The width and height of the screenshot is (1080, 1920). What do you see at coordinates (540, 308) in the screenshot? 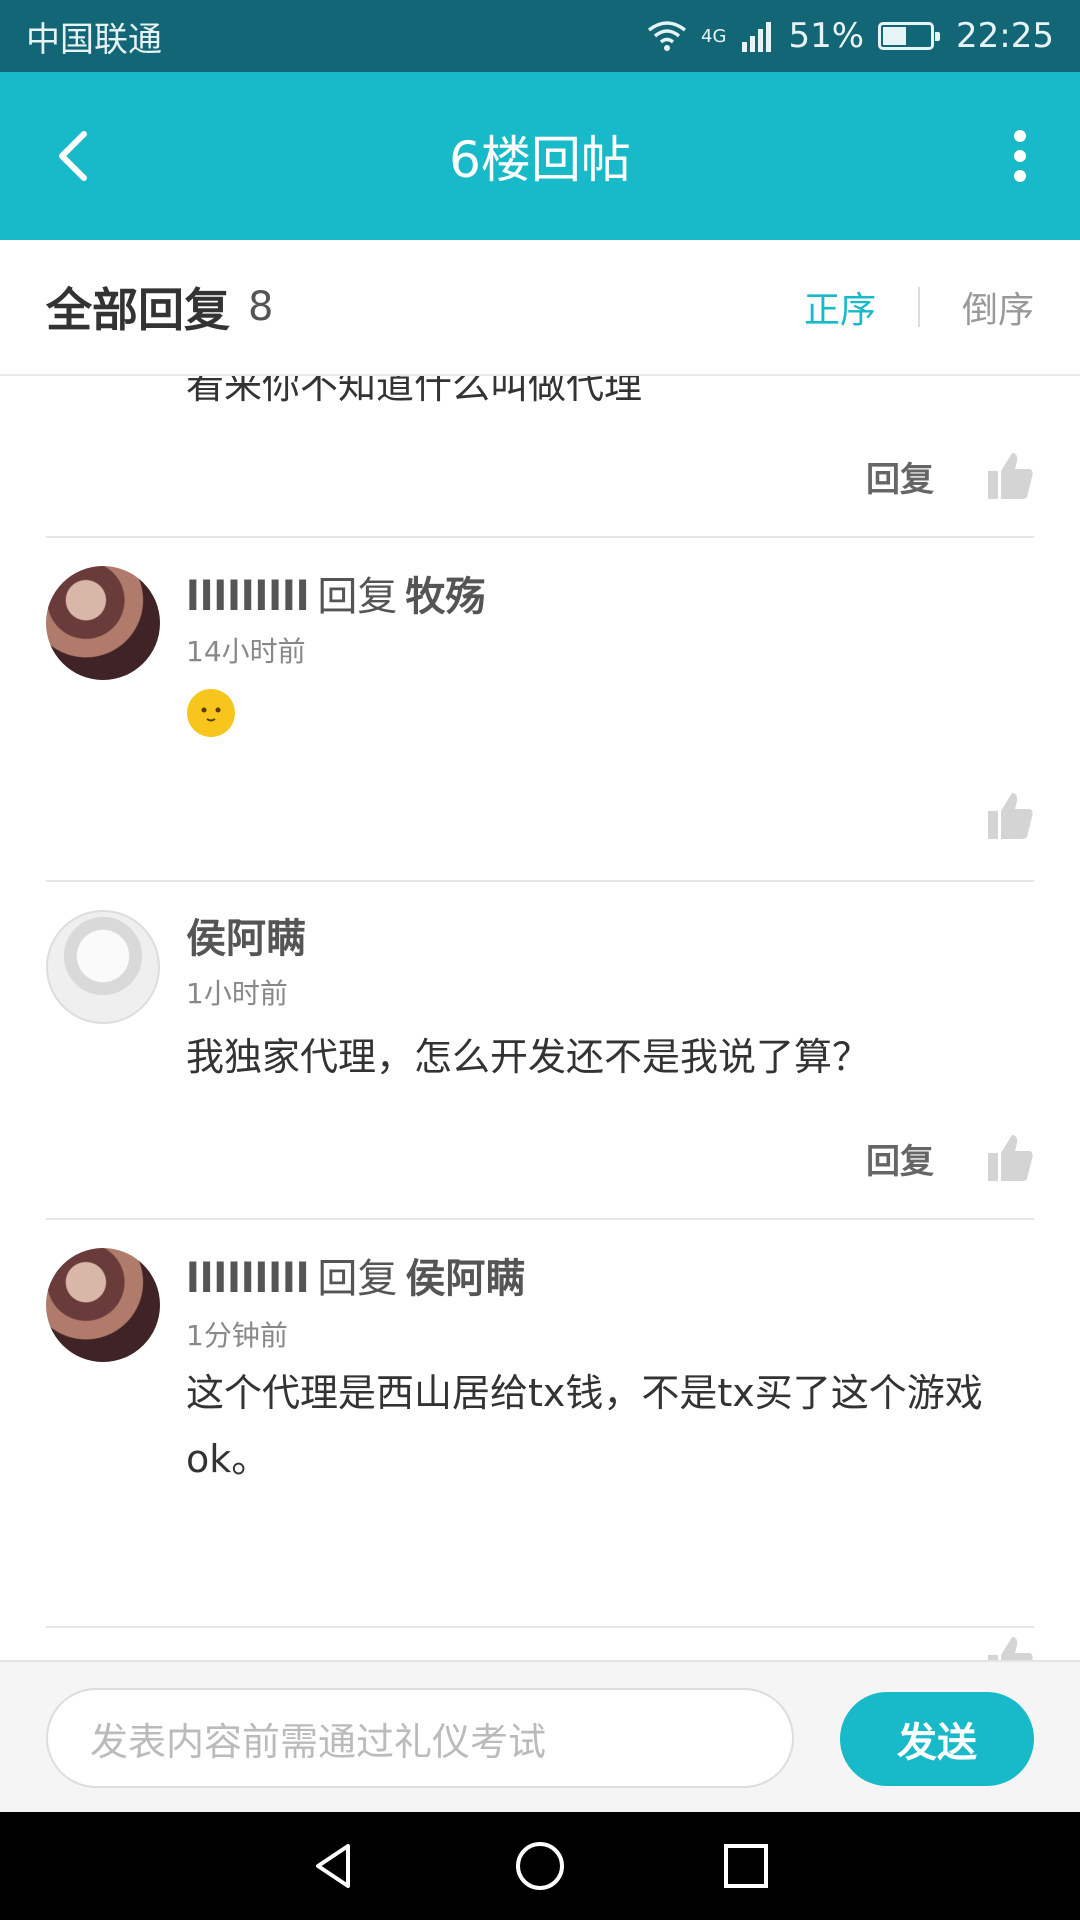
I see `replies-header: 全部回复 8 正序 倒序` at bounding box center [540, 308].